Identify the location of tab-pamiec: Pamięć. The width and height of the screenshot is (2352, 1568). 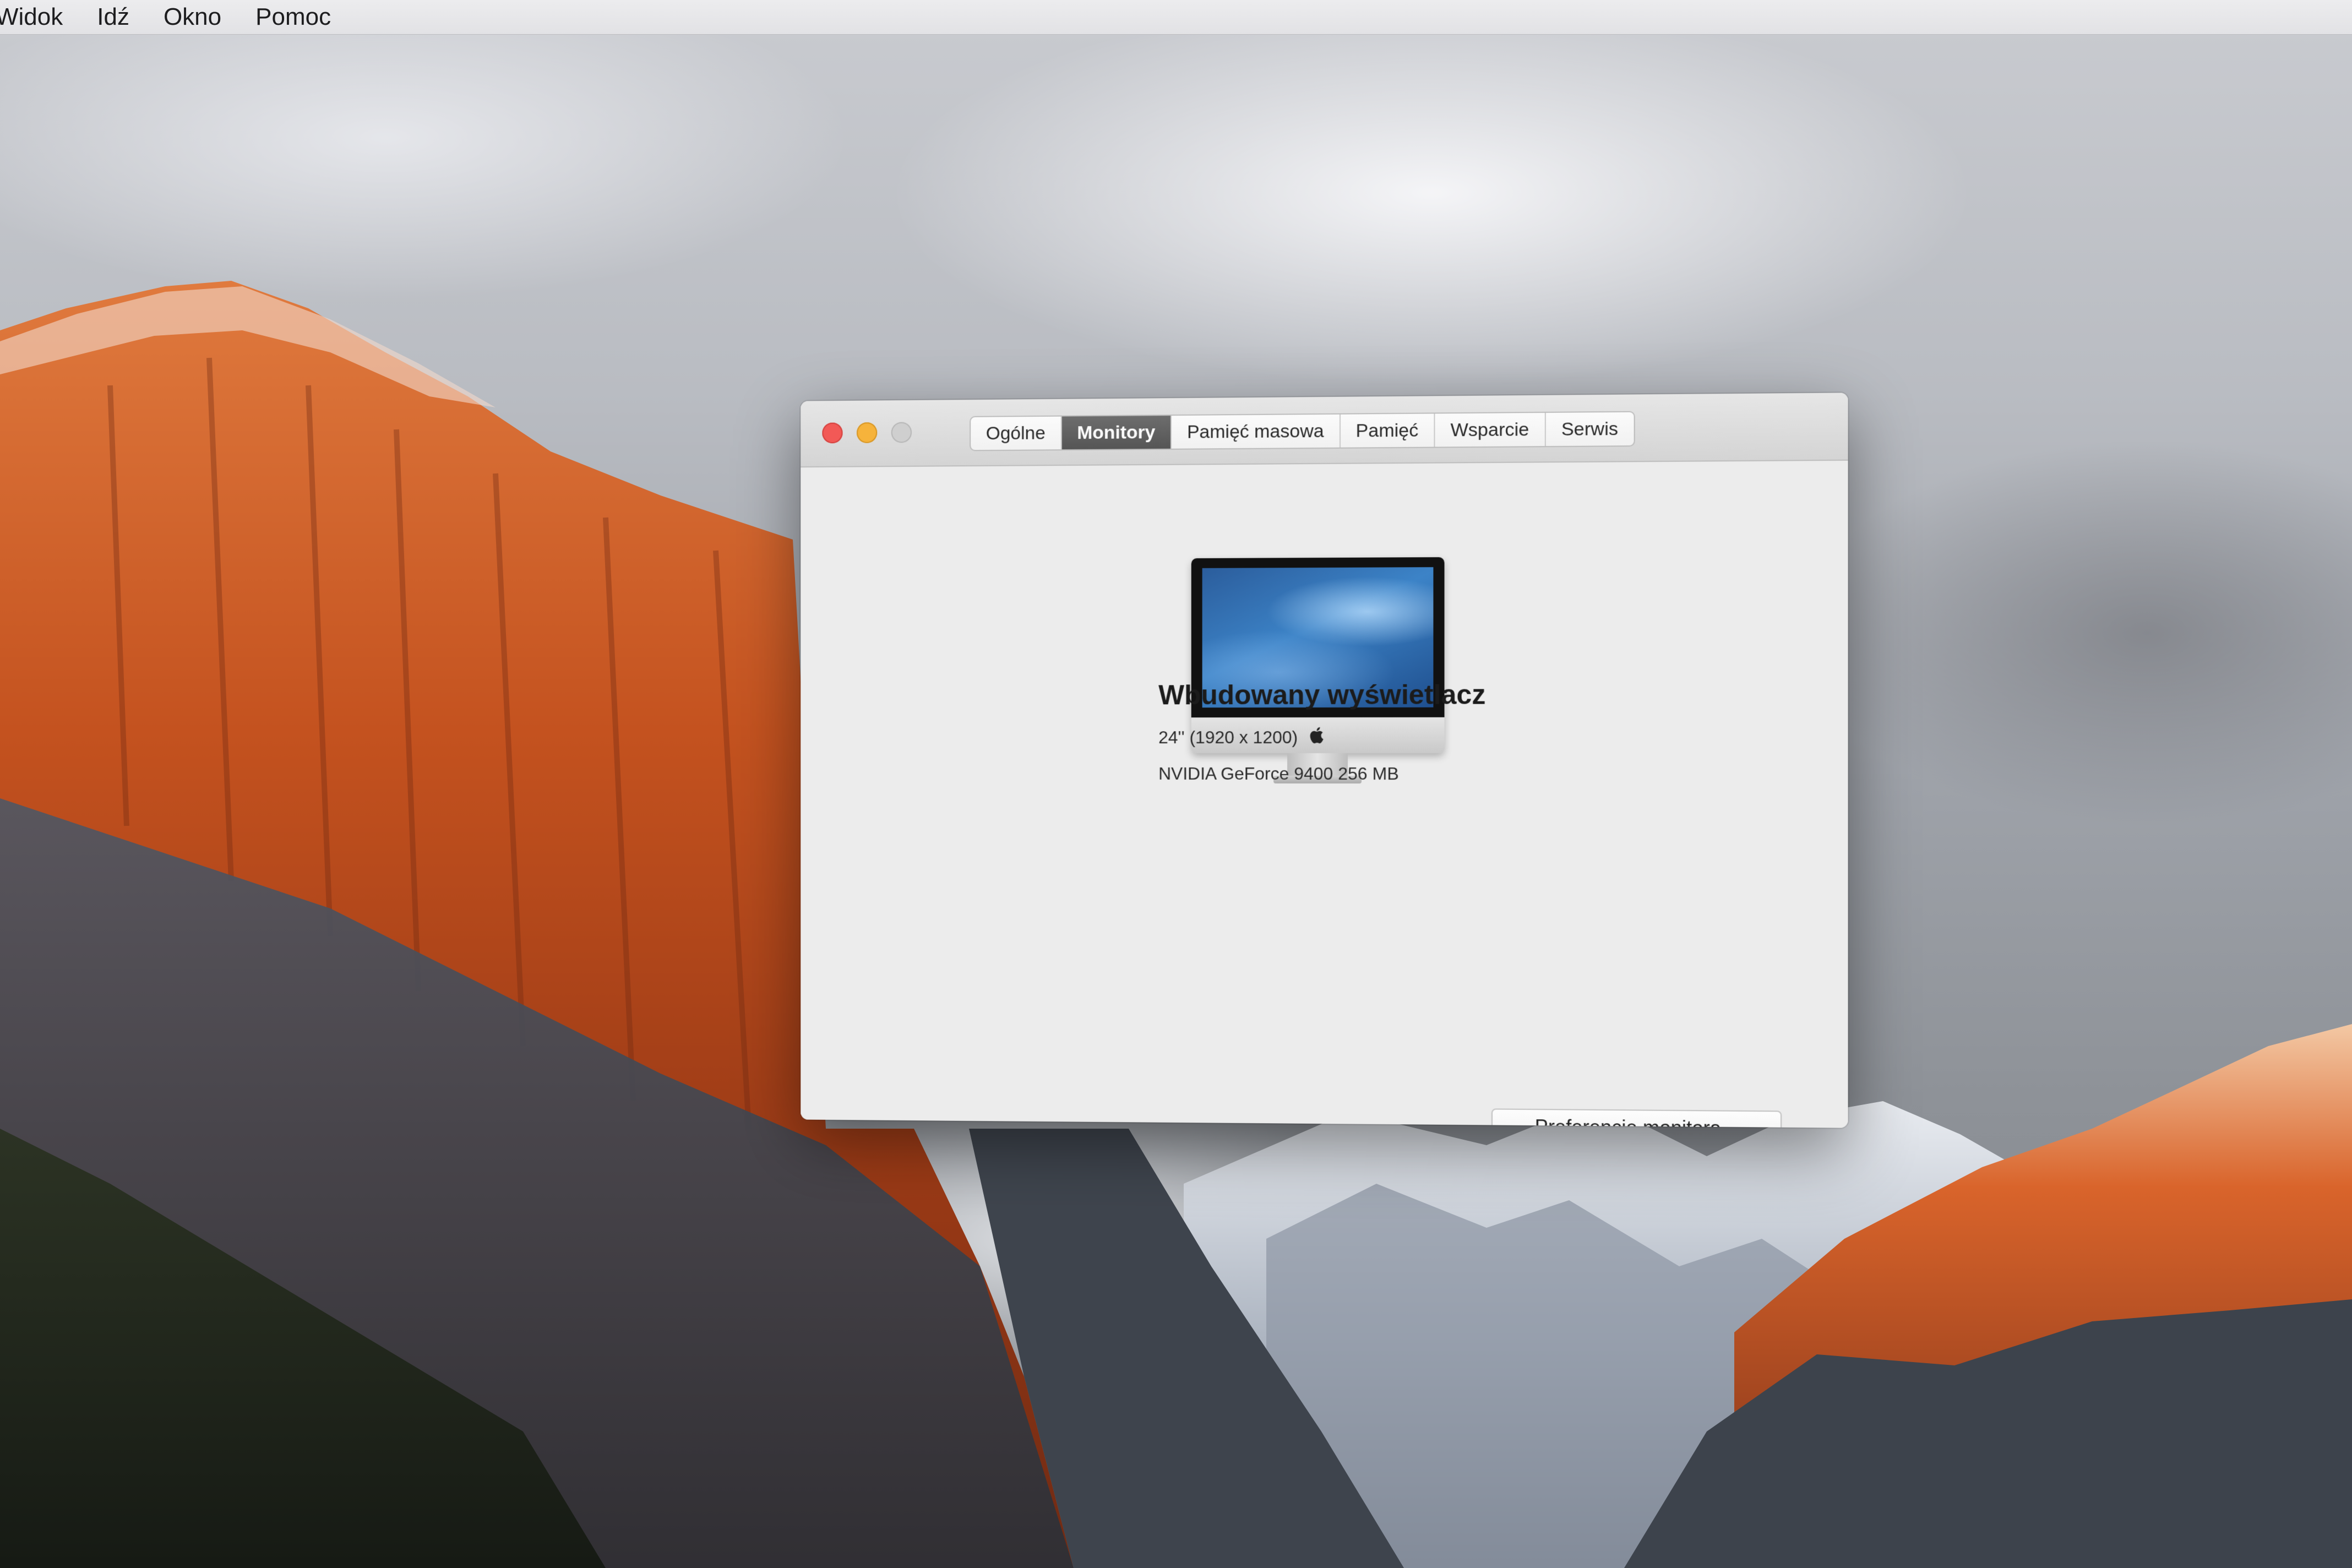
(1388, 430).